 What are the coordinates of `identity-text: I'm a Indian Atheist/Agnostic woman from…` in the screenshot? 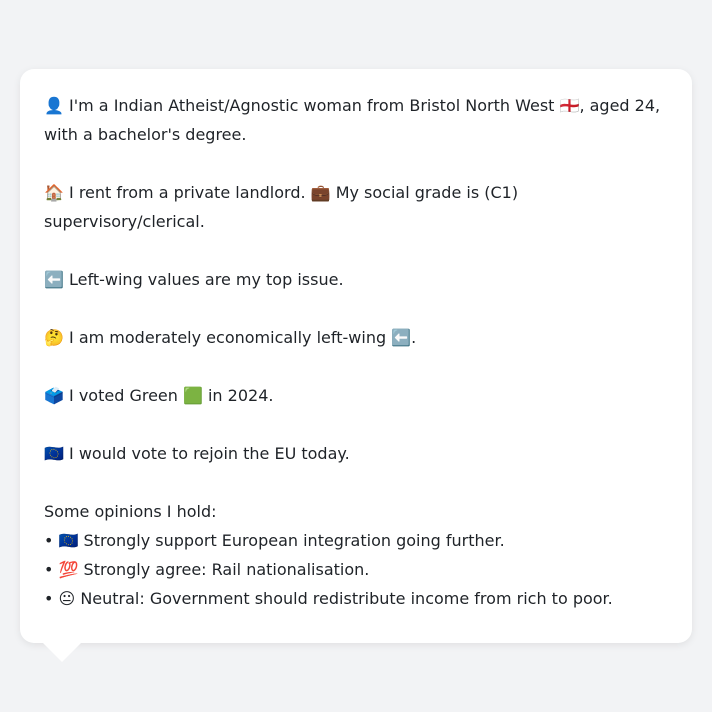 It's located at (352, 120).